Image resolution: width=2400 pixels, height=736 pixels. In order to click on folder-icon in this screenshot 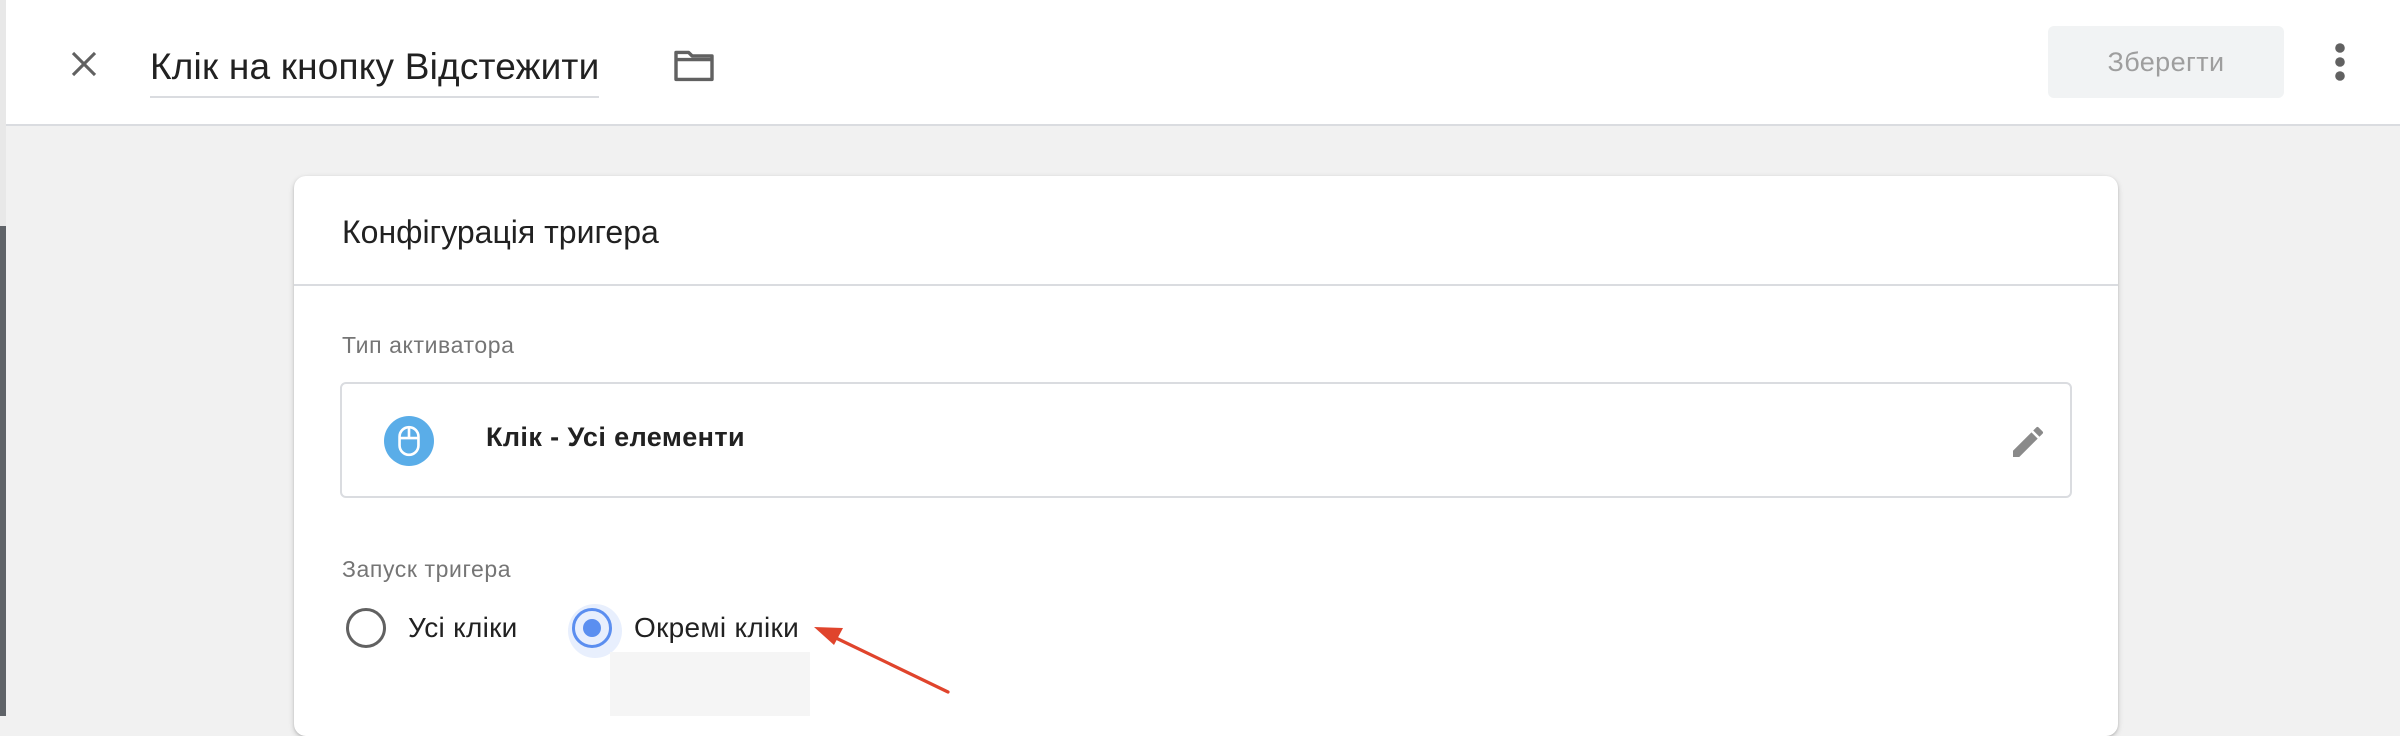, I will do `click(694, 66)`.